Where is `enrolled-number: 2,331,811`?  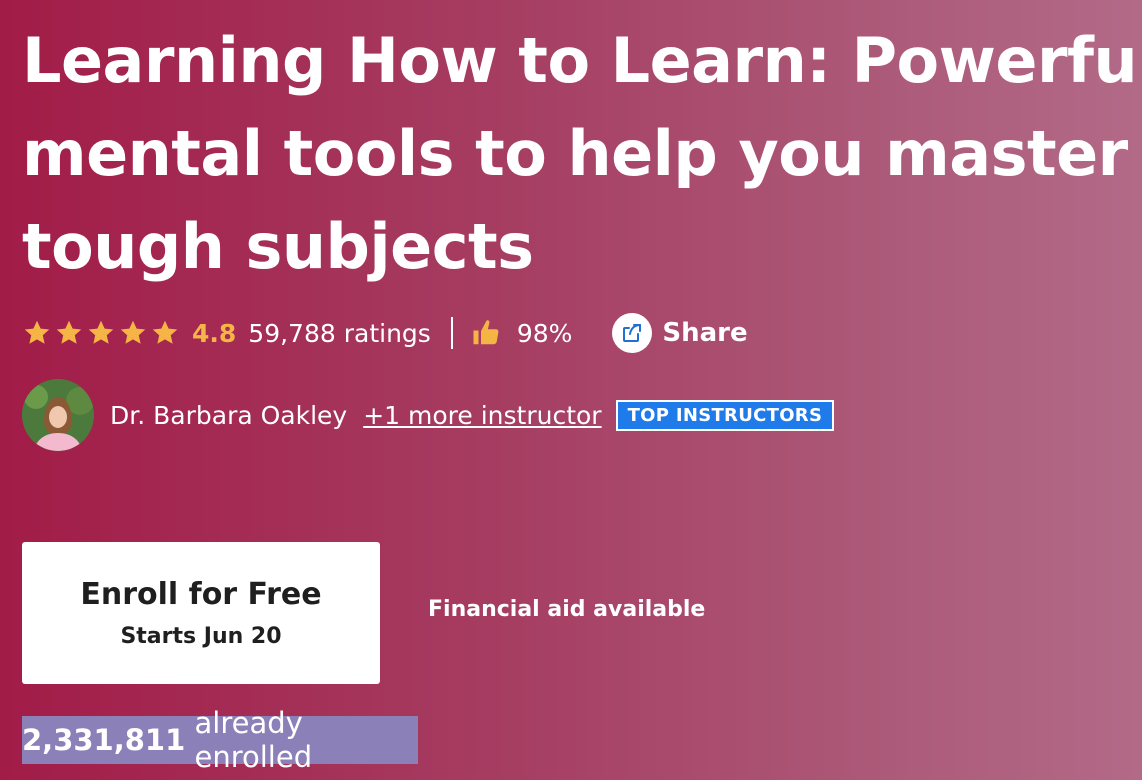 enrolled-number: 2,331,811 is located at coordinates (104, 740).